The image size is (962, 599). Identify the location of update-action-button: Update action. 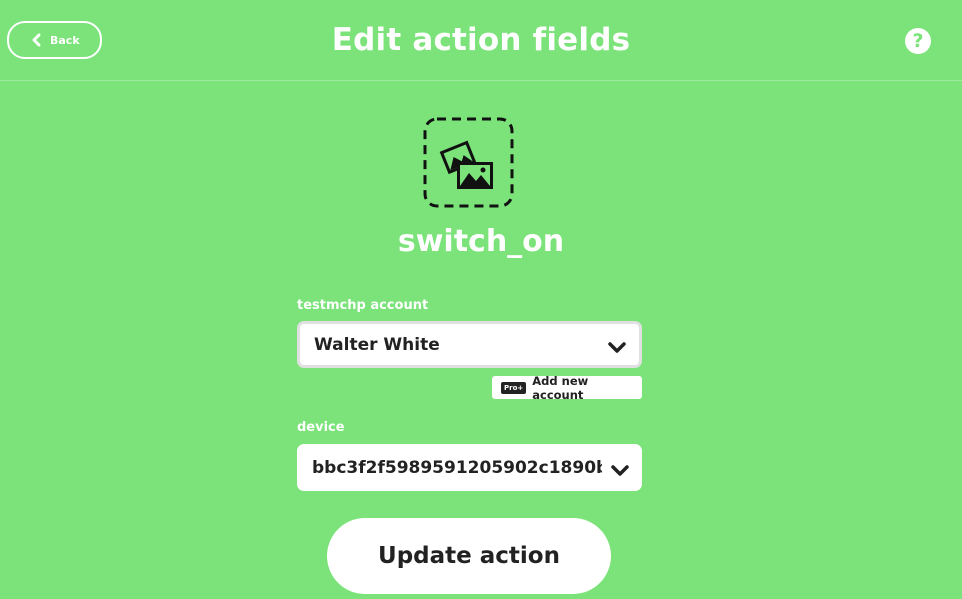
(469, 556).